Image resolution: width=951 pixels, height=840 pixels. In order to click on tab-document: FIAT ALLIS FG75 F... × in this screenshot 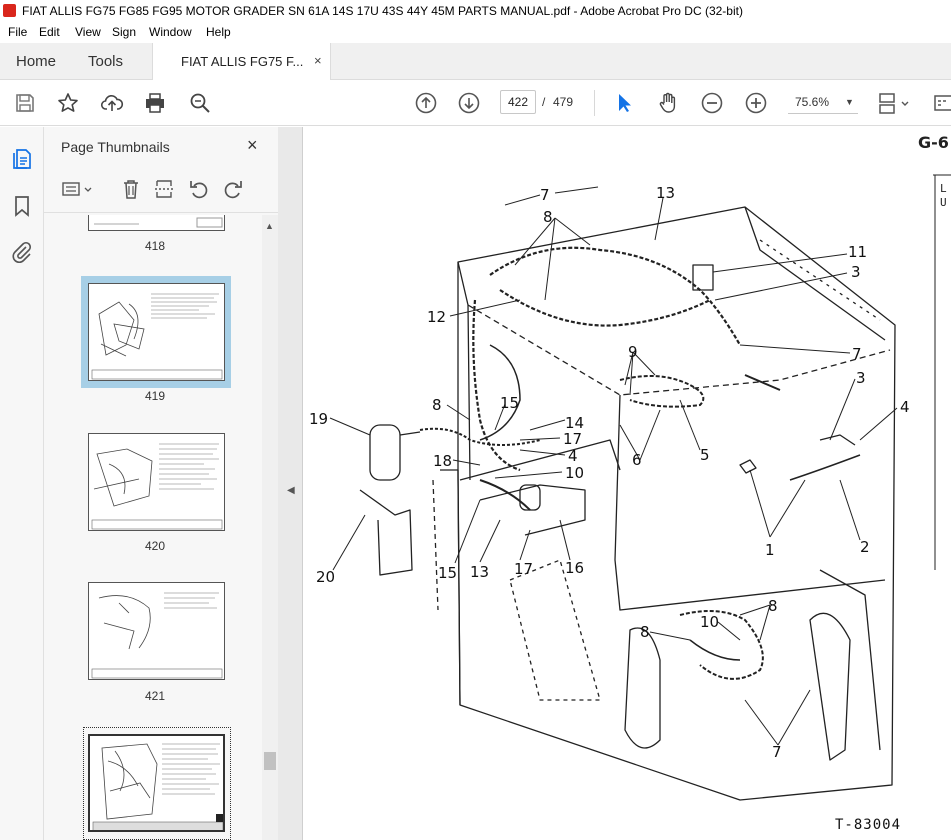, I will do `click(241, 61)`.